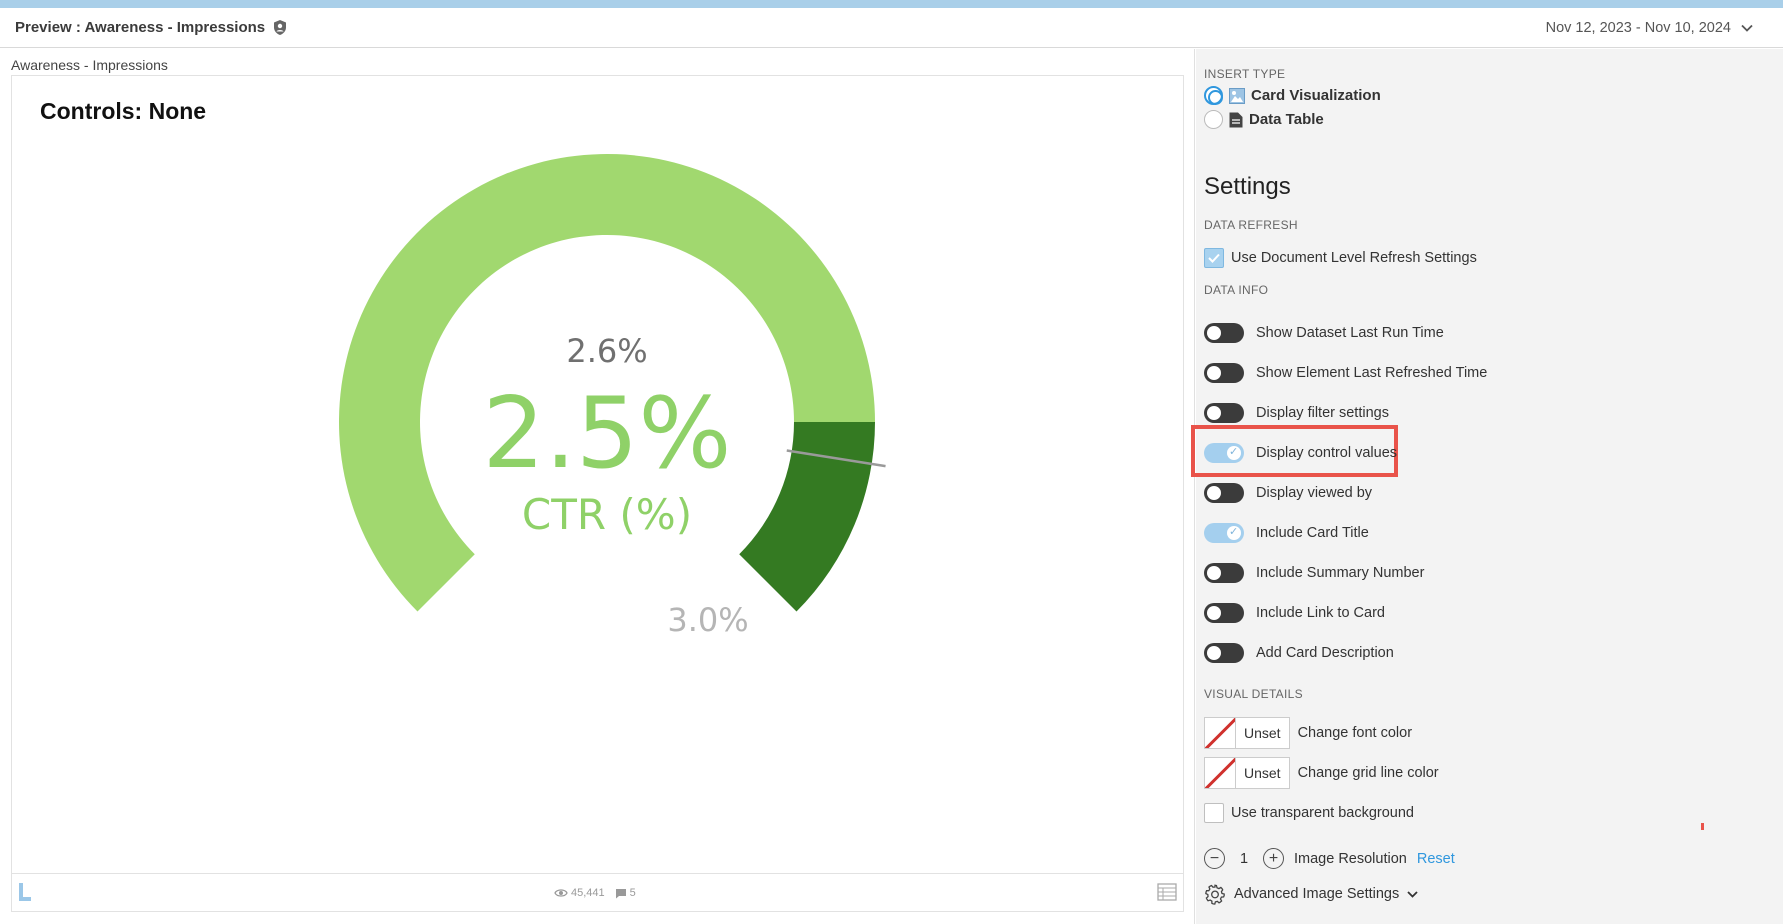  I want to click on card-stats: 45,441 5, so click(595, 893).